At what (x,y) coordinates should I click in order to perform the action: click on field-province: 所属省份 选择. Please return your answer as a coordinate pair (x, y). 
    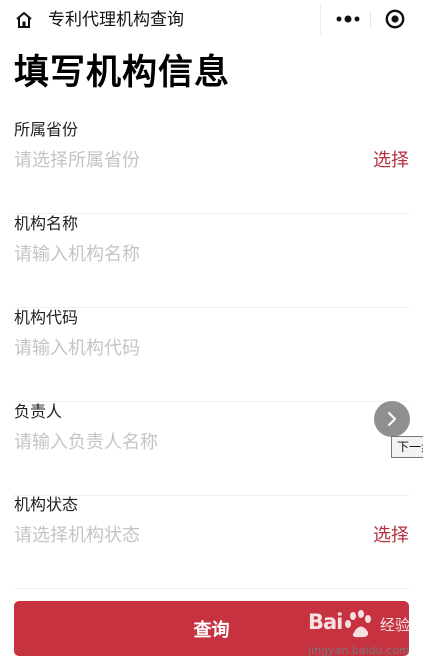
    Looking at the image, I should click on (211, 166).